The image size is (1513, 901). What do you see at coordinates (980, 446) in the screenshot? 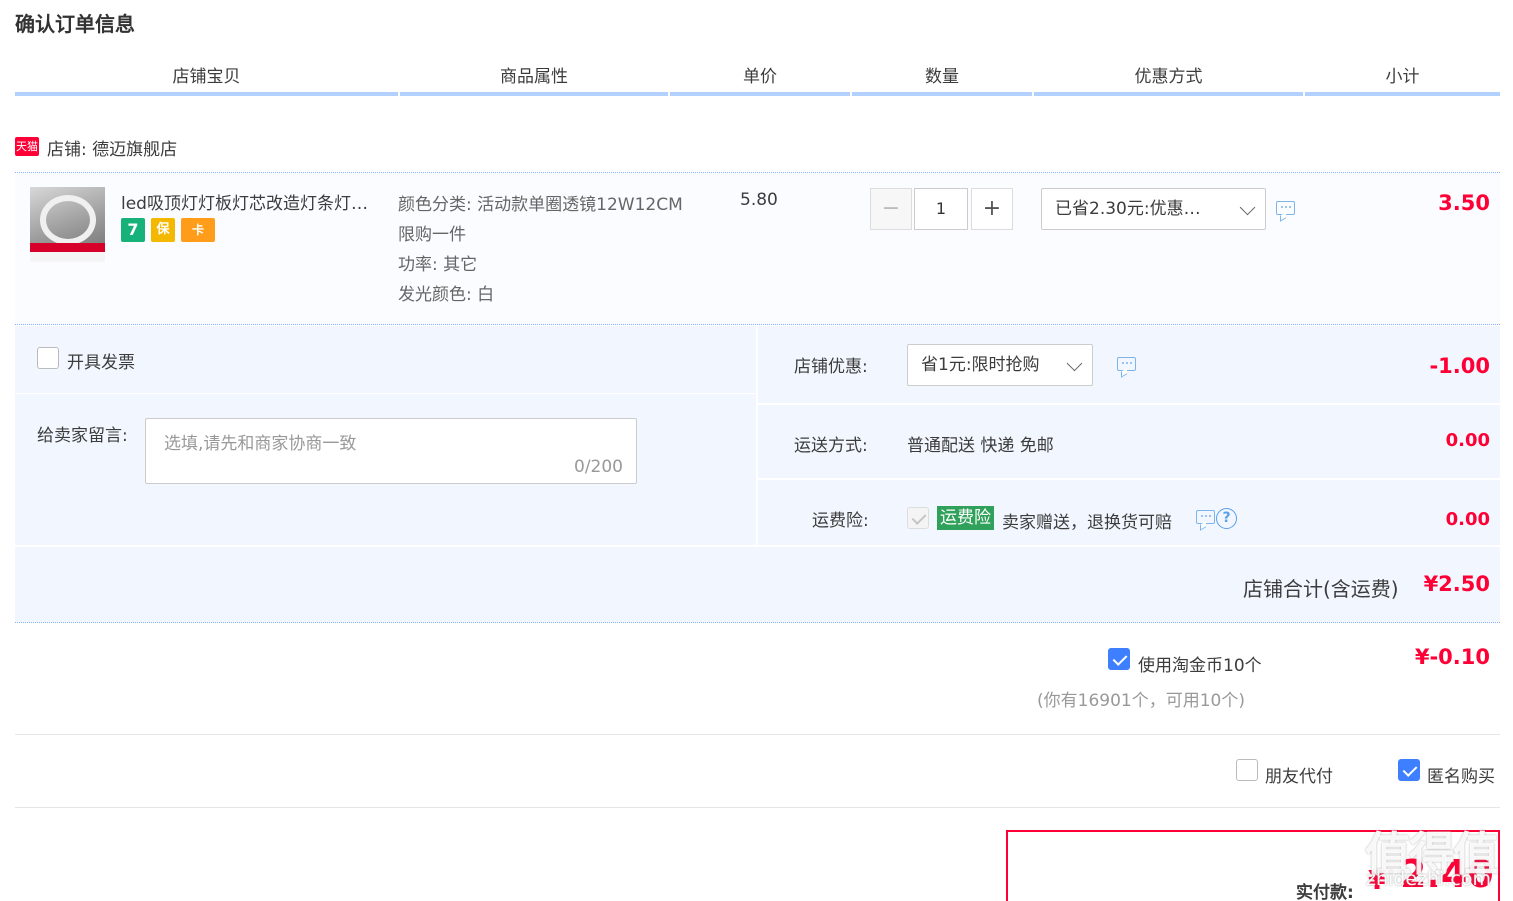
I see `shipping-method: 普通配送 快递 免邮` at bounding box center [980, 446].